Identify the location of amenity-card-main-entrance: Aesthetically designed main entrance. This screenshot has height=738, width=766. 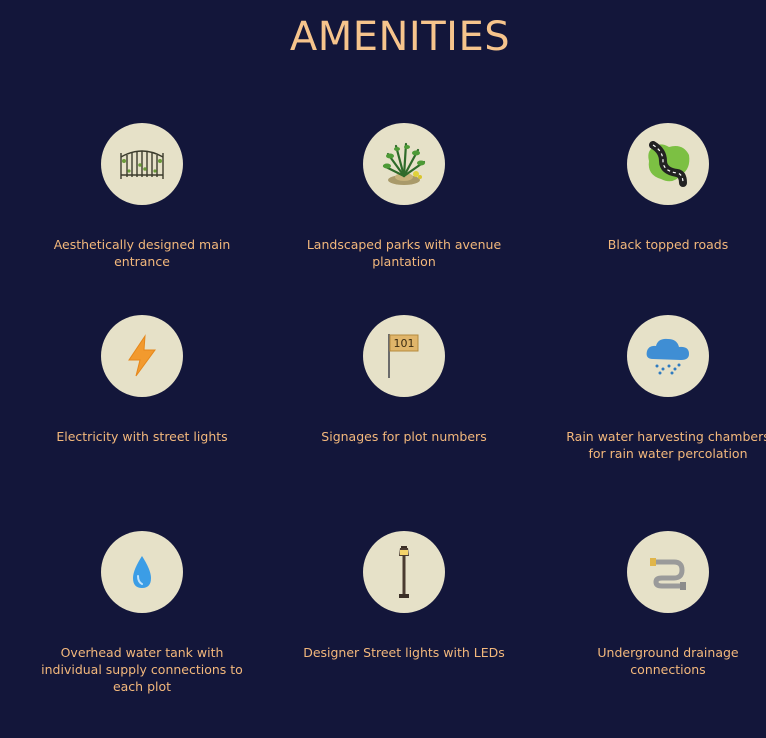
(142, 196).